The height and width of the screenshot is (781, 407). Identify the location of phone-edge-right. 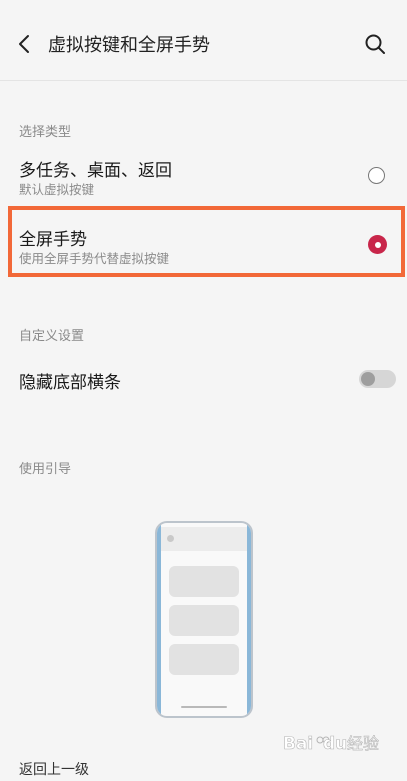
(249, 619).